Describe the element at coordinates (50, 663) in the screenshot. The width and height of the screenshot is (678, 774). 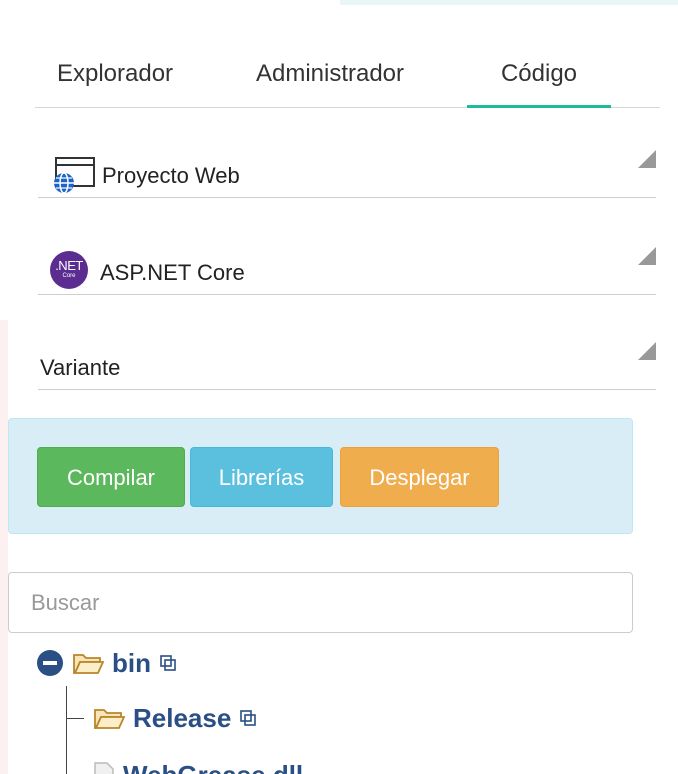
I see `collapse-icon` at that location.